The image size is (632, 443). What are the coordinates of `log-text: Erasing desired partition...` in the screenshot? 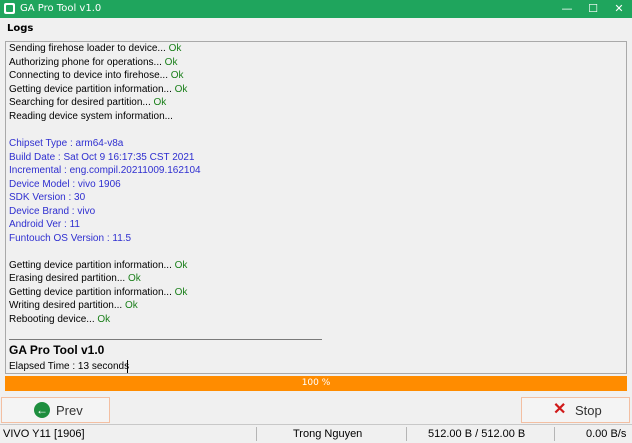 It's located at (67, 278).